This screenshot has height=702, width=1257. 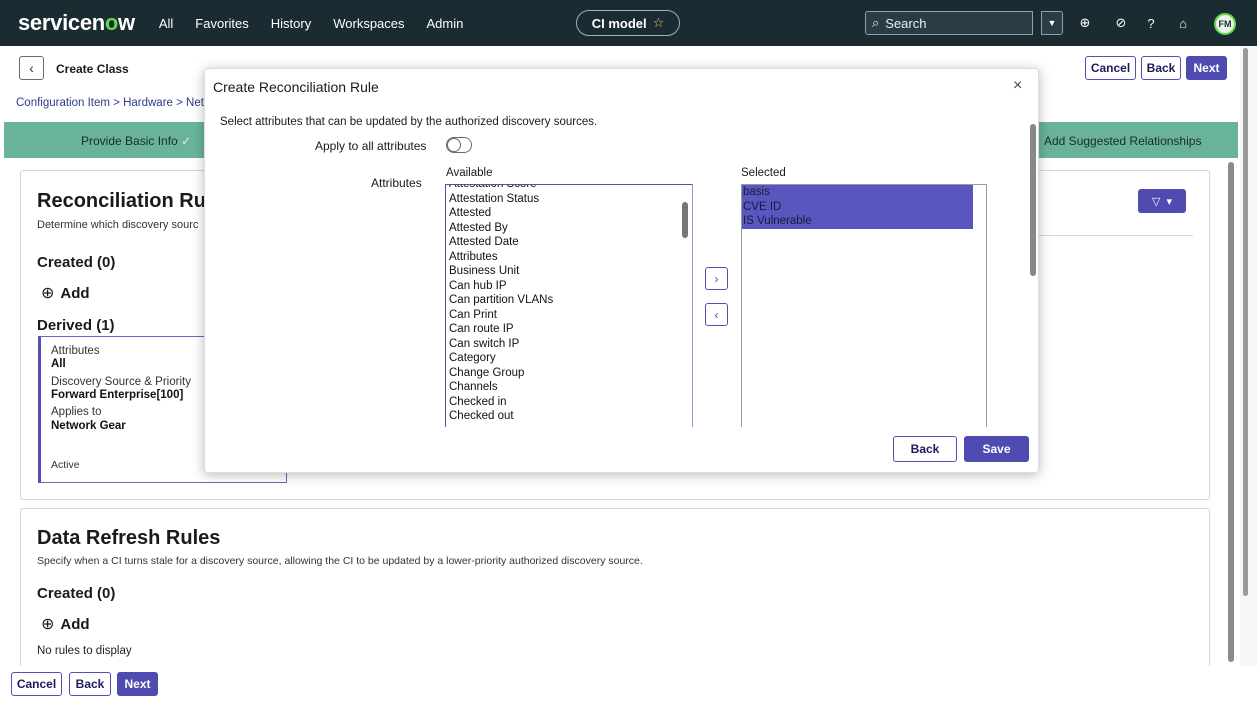 I want to click on next-button: Next, so click(x=1206, y=68).